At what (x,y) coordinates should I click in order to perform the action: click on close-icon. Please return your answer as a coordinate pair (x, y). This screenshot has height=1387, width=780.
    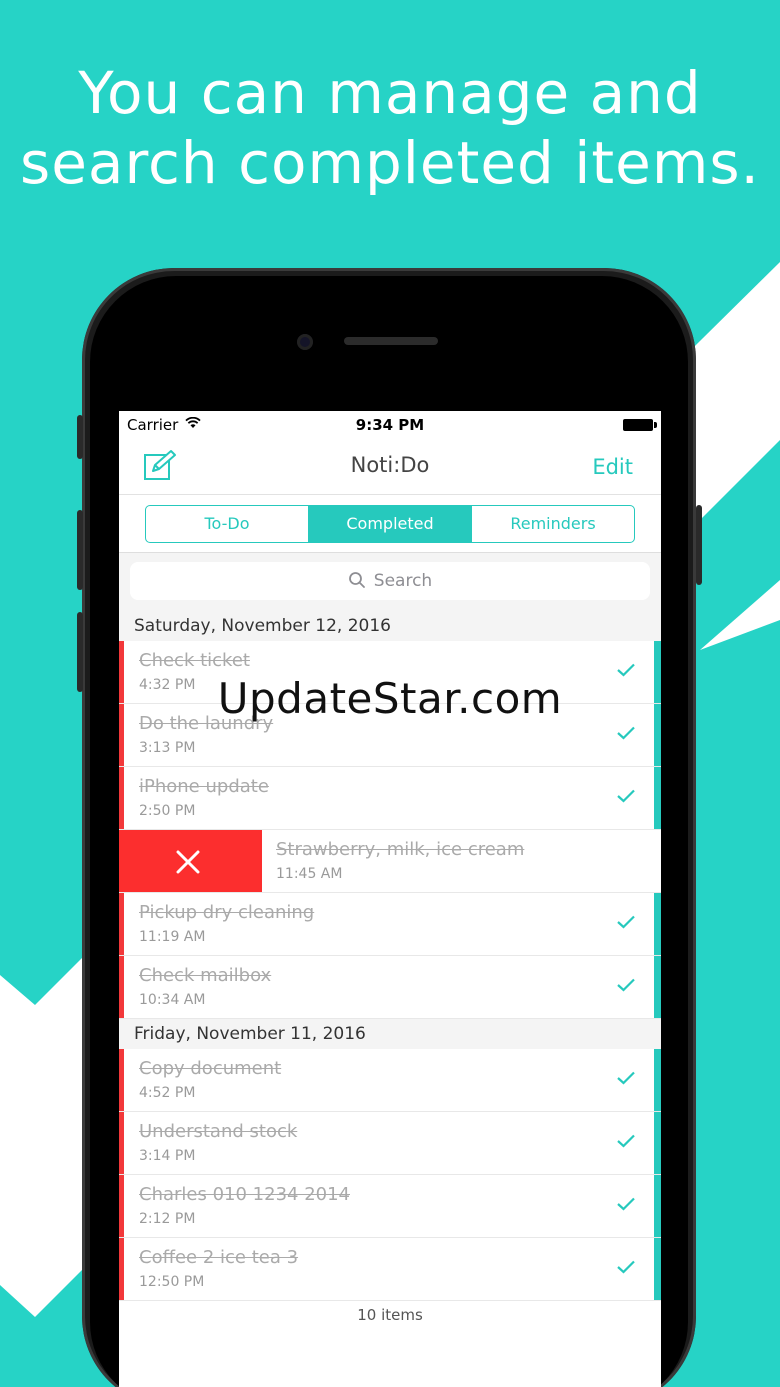
    Looking at the image, I should click on (188, 862).